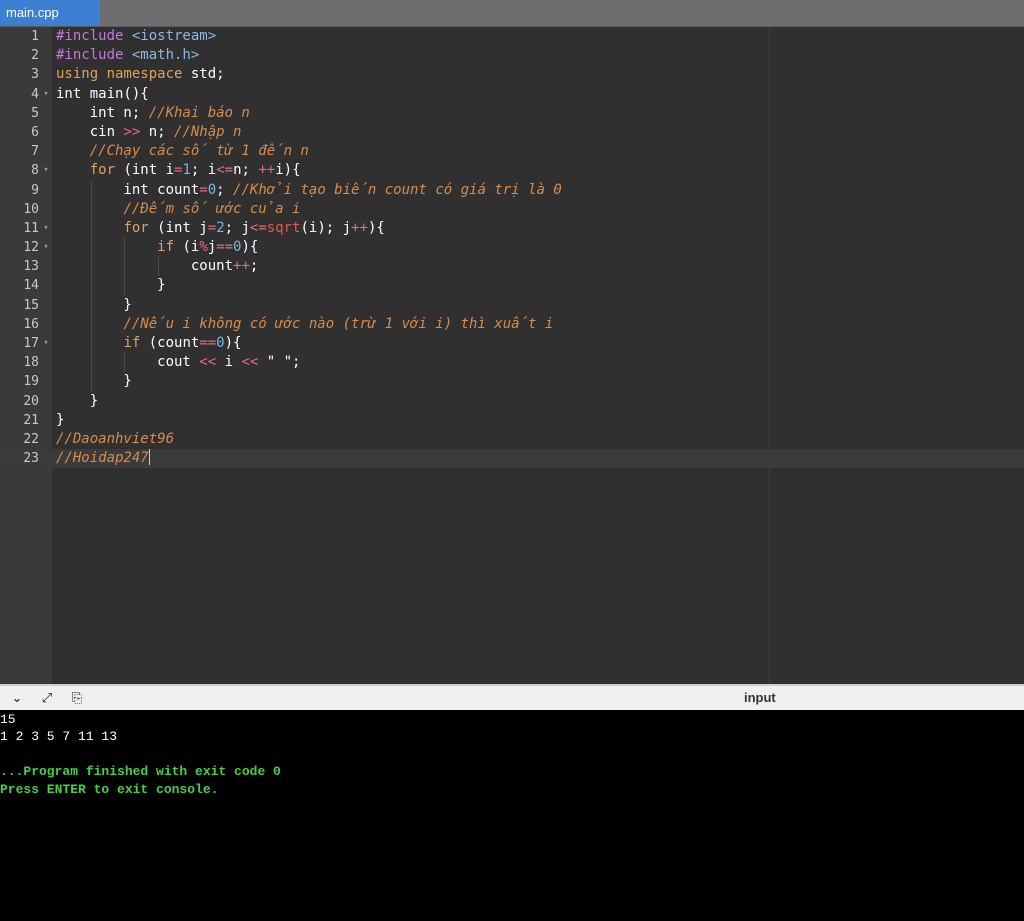  I want to click on code-line: 7 //Chạy các số từ 1 đến n, so click(512, 151).